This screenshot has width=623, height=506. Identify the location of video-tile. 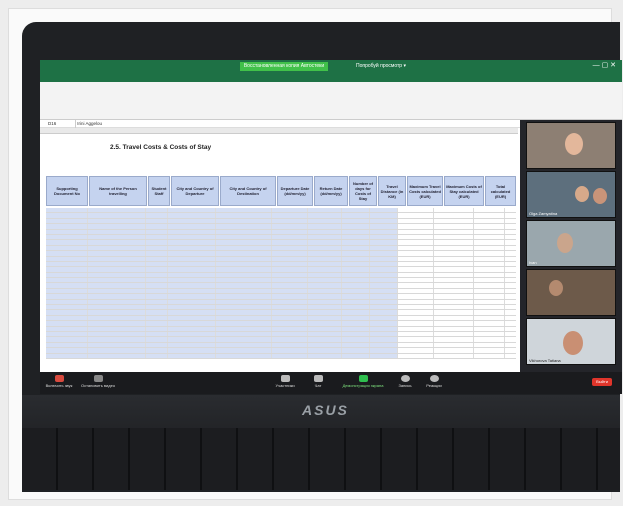
(571, 145).